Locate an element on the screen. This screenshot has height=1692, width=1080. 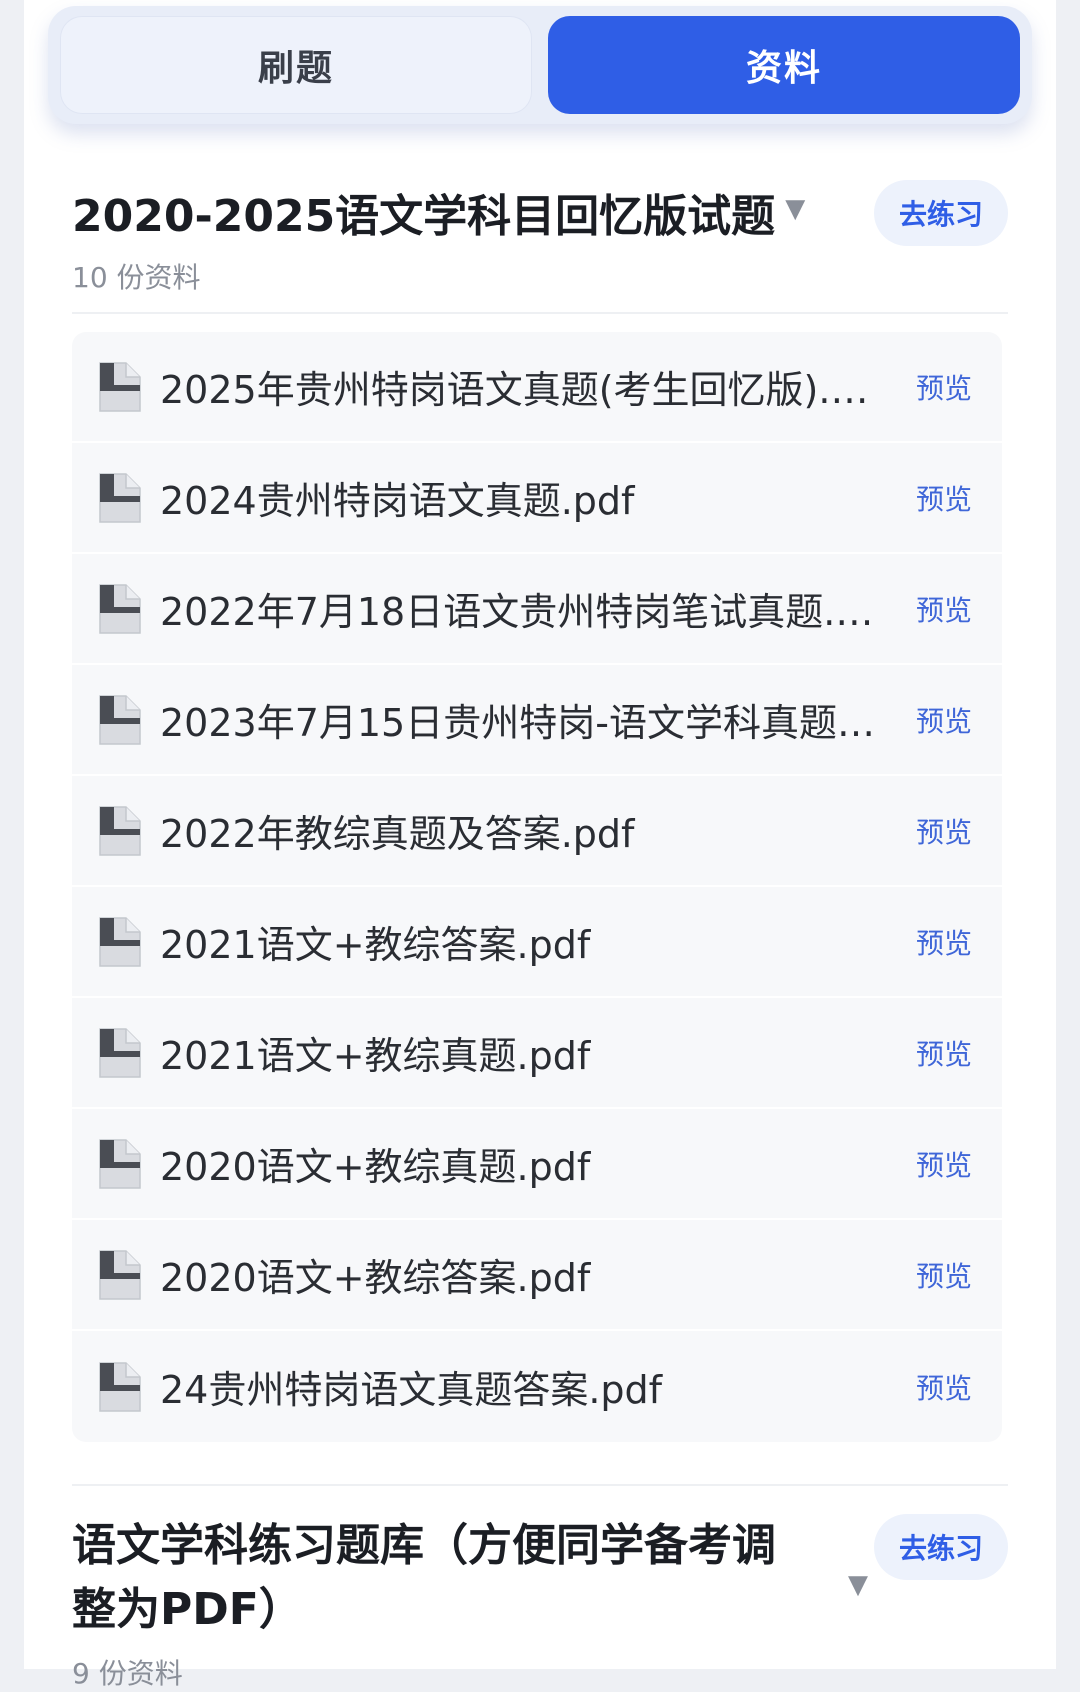
divider is located at coordinates (540, 313).